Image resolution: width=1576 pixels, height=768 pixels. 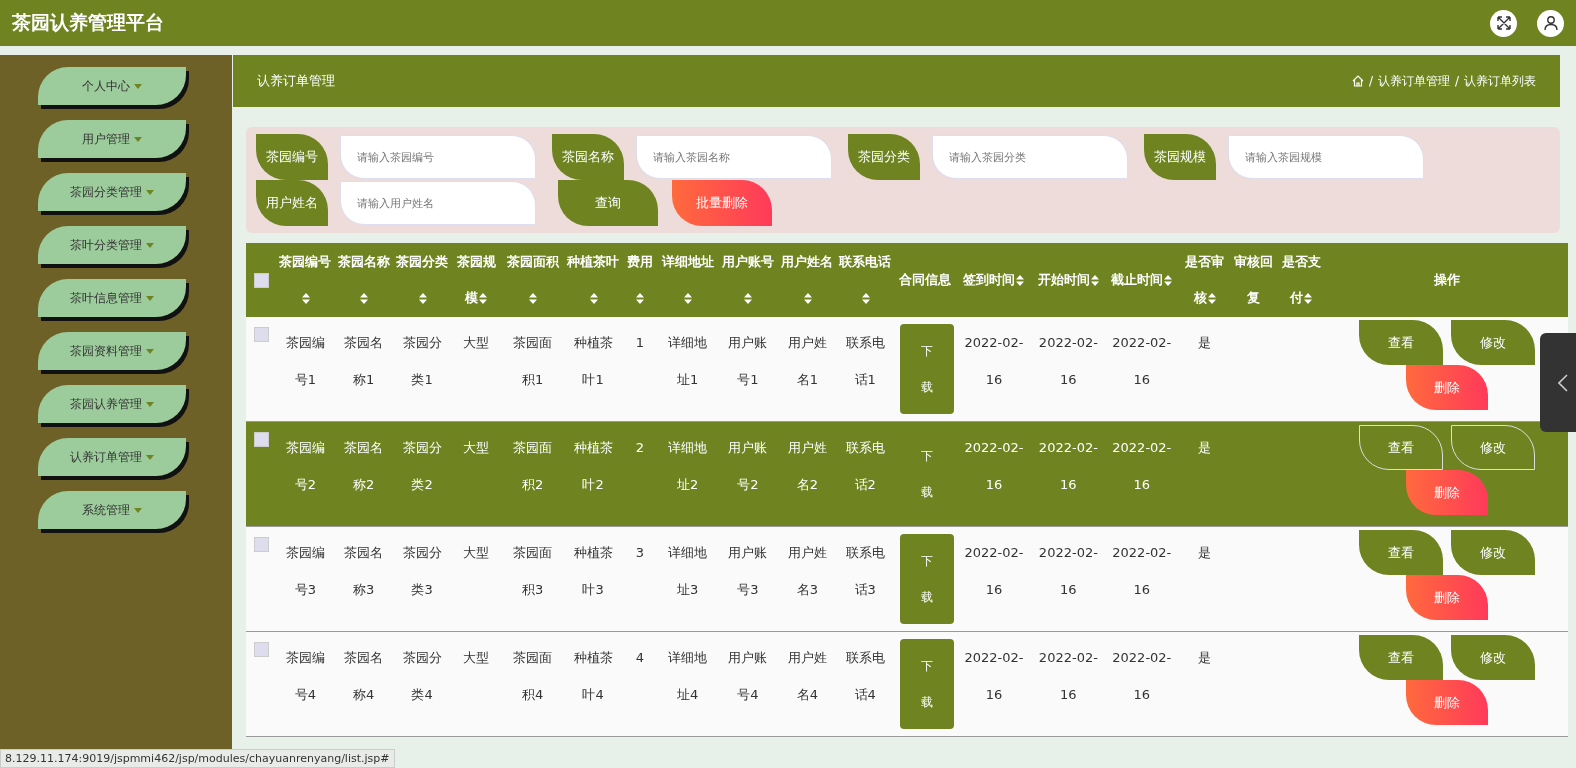 What do you see at coordinates (1301, 280) in the screenshot?
I see `column-header: 是否支付` at bounding box center [1301, 280].